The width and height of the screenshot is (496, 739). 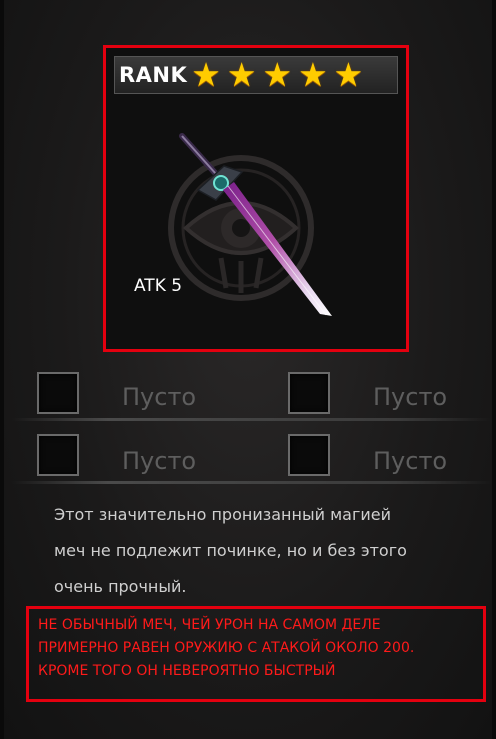 What do you see at coordinates (255, 224) in the screenshot?
I see `sword-icon` at bounding box center [255, 224].